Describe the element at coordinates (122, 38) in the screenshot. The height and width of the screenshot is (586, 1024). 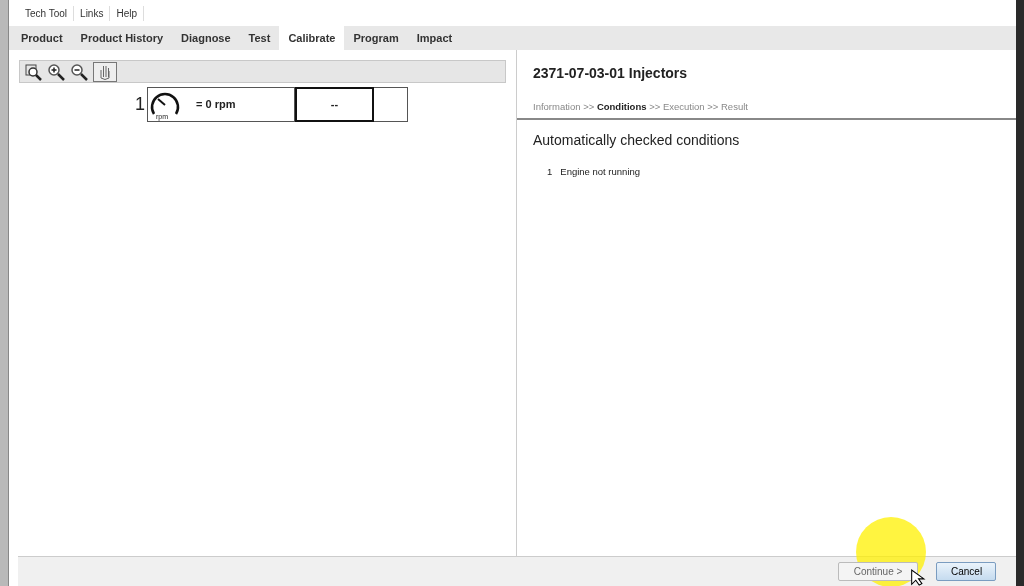
I see `tab: Product History` at that location.